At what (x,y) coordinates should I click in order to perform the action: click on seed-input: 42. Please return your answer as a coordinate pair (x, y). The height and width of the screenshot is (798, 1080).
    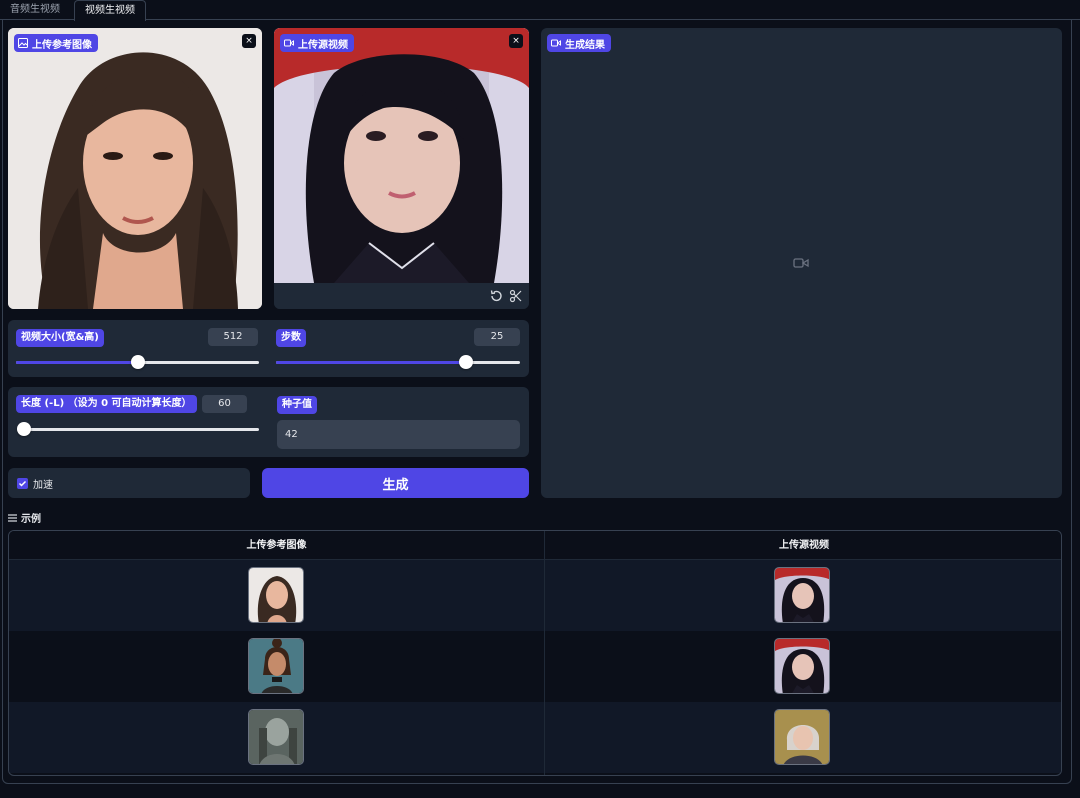
    Looking at the image, I should click on (398, 434).